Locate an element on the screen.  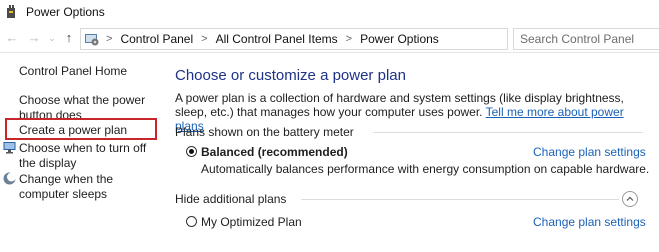
search-input is located at coordinates (584, 39).